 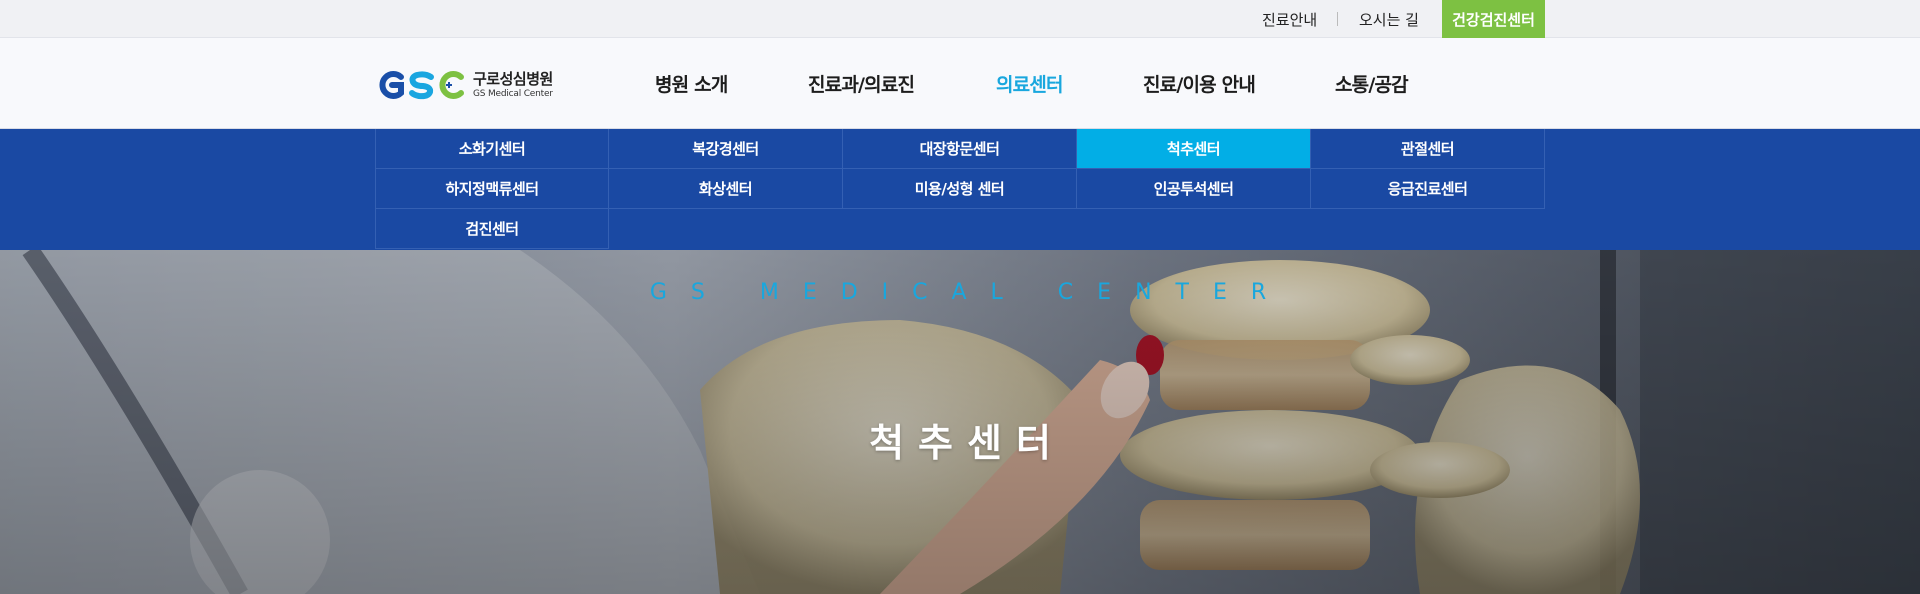 What do you see at coordinates (960, 19) in the screenshot?
I see `utility-bar: 진료안내 오시는 길 건강검진센터` at bounding box center [960, 19].